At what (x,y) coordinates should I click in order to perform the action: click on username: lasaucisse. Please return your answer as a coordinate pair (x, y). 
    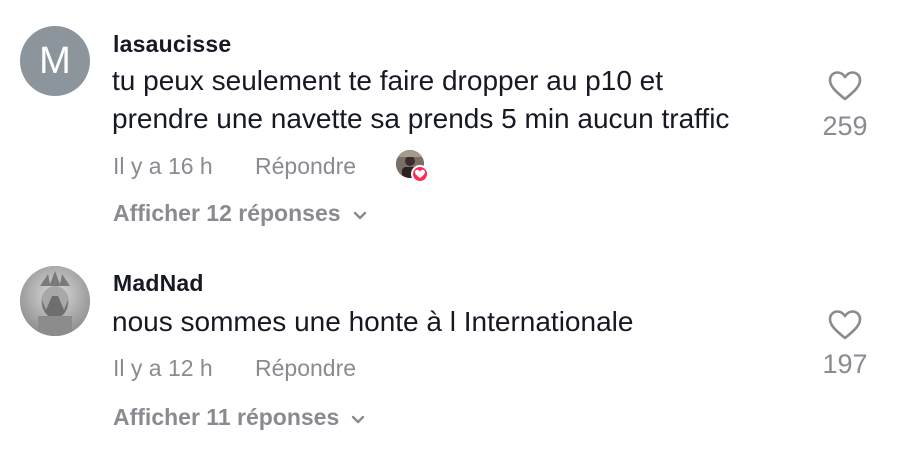
    Looking at the image, I should click on (172, 44).